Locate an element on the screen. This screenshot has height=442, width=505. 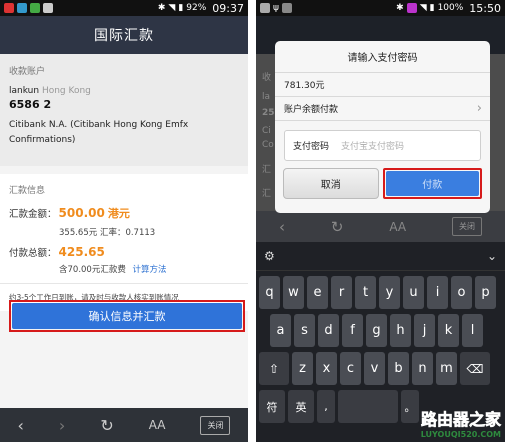
key-w: w is located at coordinates (293, 292).